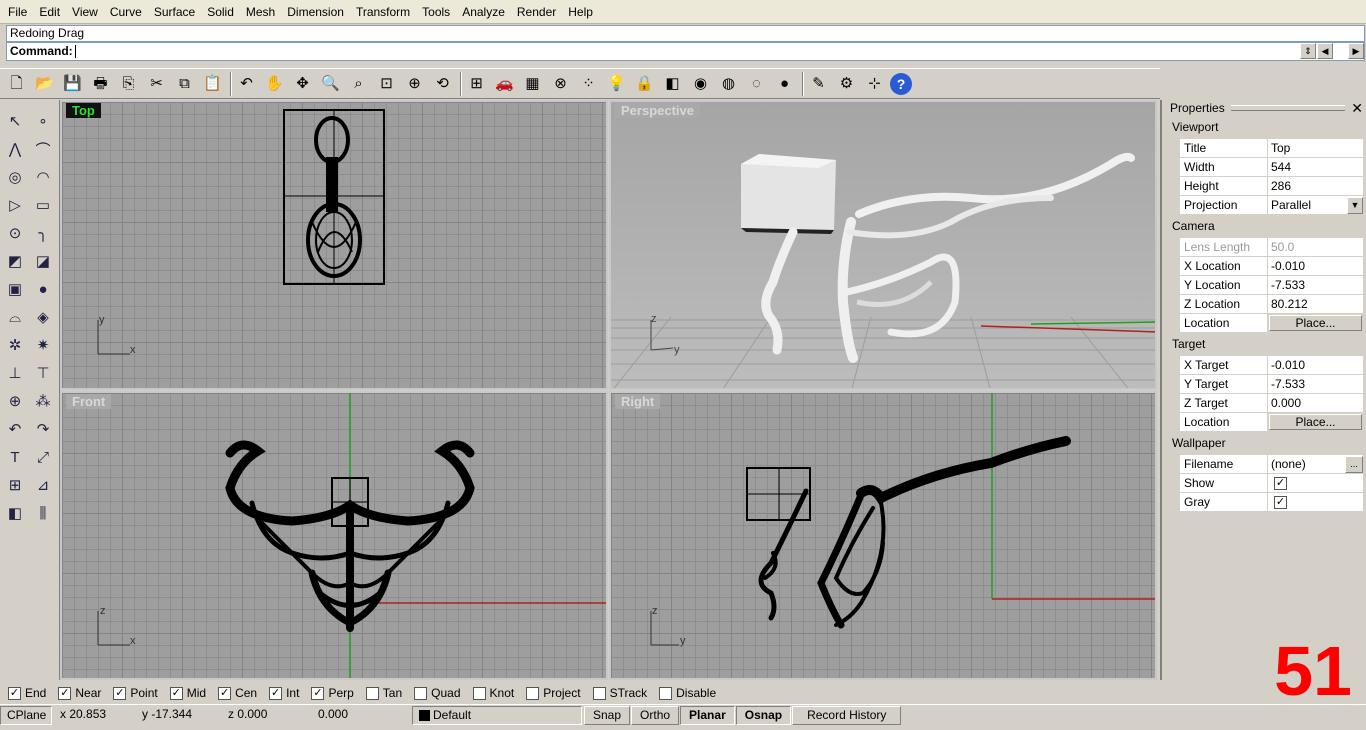 This screenshot has width=1366, height=730. I want to click on osnap-quad: Quad, so click(437, 693).